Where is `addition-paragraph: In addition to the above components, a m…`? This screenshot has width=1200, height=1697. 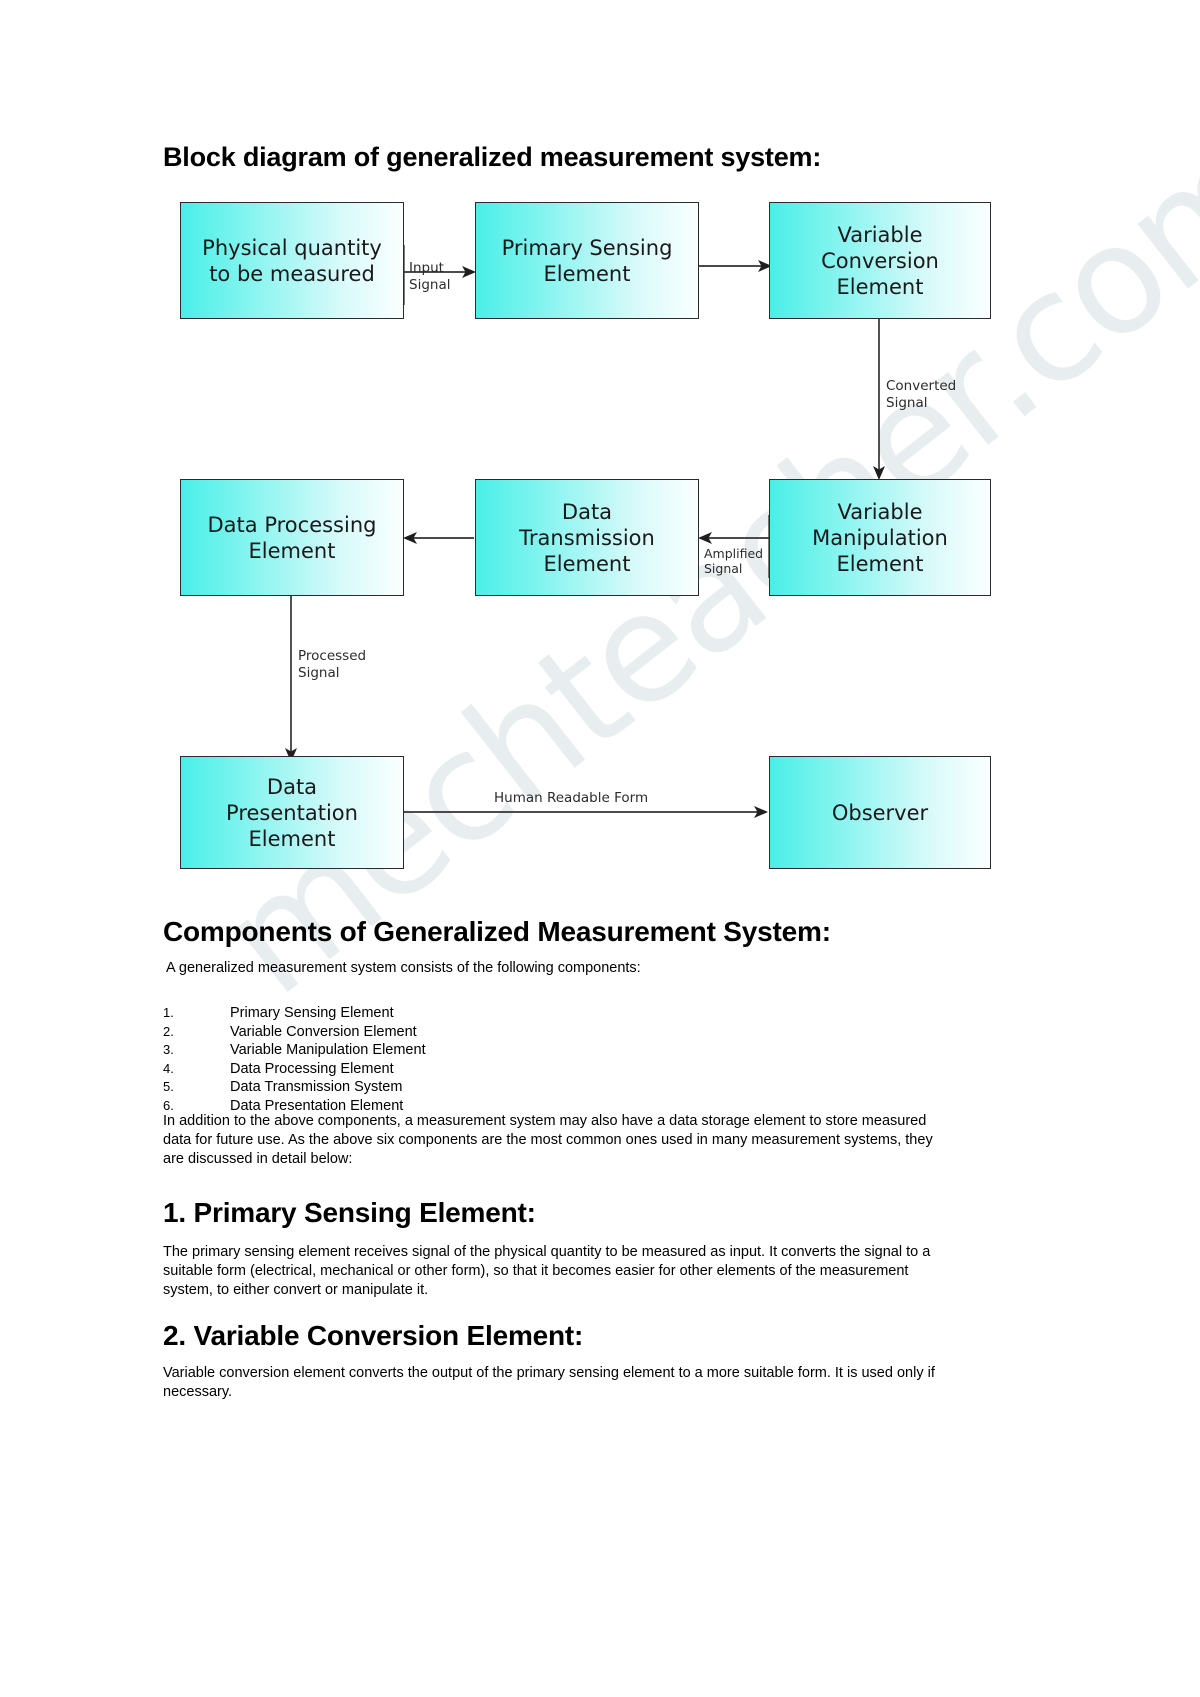 addition-paragraph: In addition to the above components, a m… is located at coordinates (548, 1140).